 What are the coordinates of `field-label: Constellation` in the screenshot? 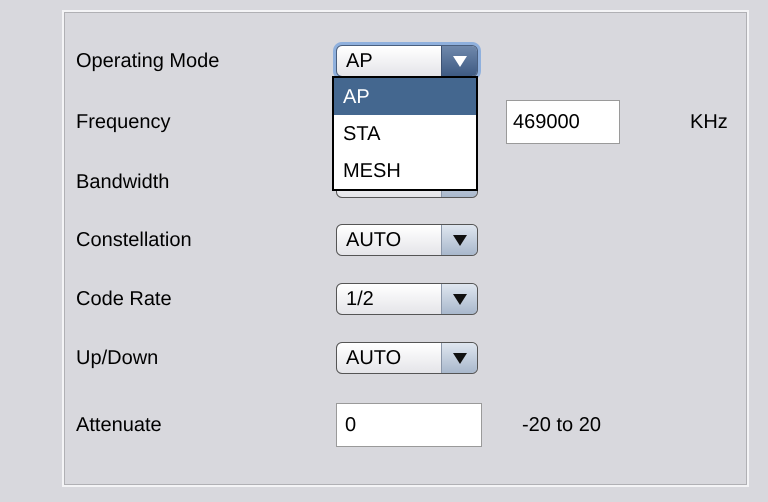 It's located at (134, 240).